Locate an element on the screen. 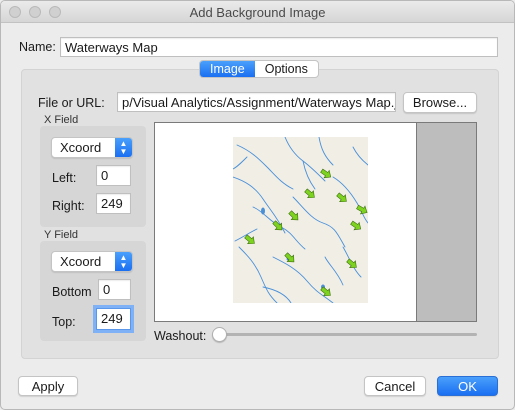 This screenshot has width=515, height=410. left-input: 0 is located at coordinates (113, 175).